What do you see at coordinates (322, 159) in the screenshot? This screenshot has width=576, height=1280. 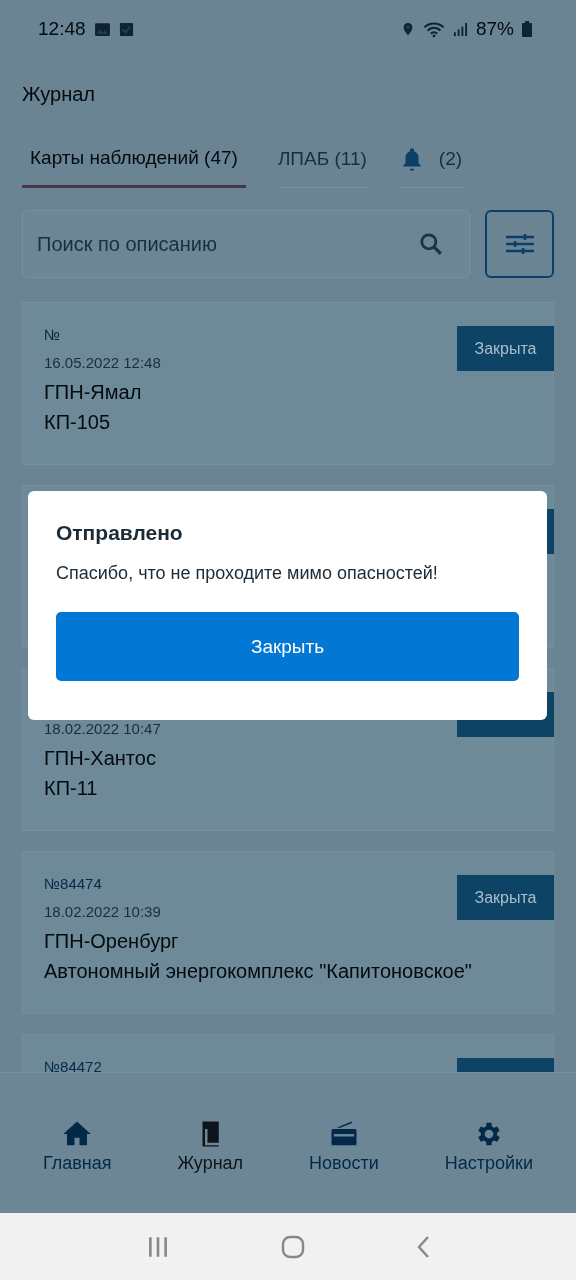 I see `tab: ЛПАБ (11)` at bounding box center [322, 159].